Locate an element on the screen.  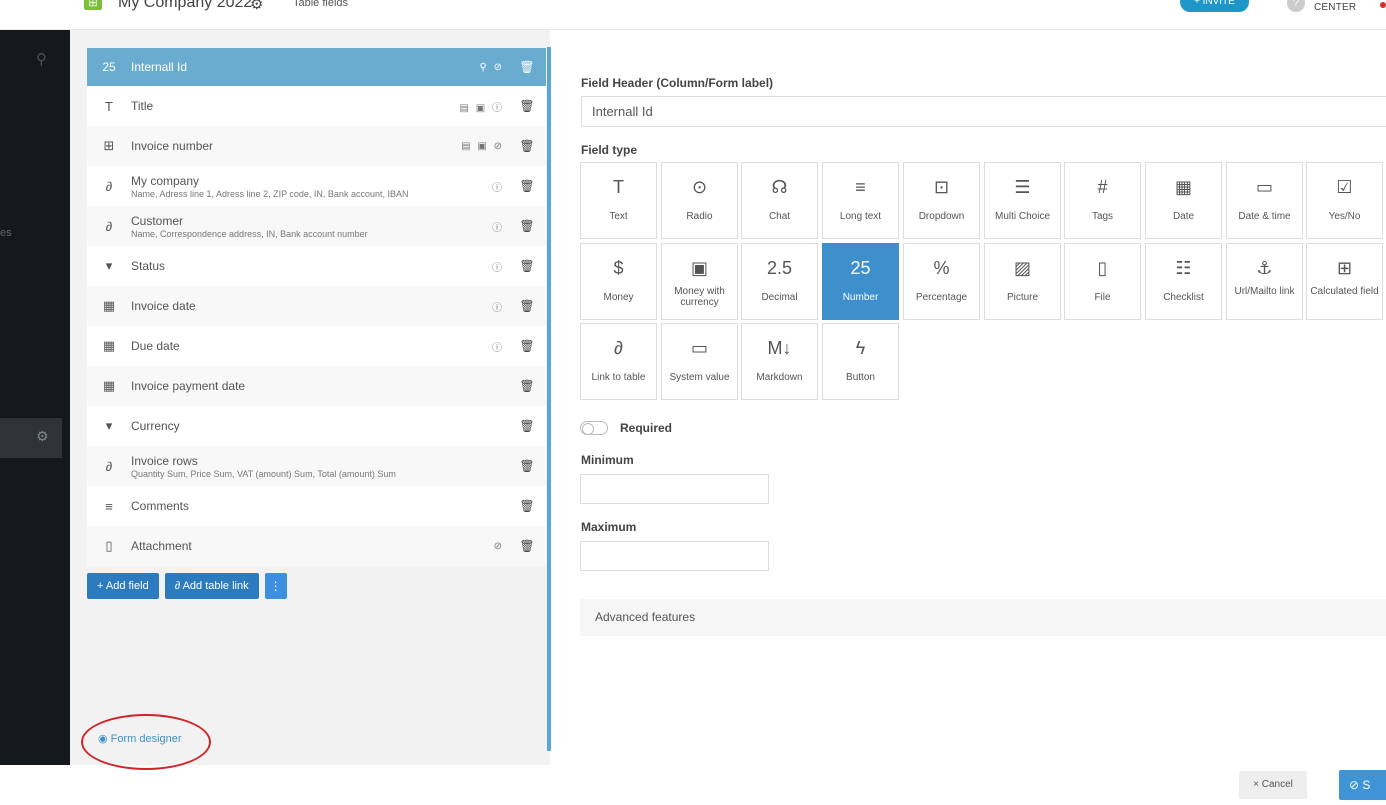
field-type-tile: ☊ Chat is located at coordinates (779, 200).